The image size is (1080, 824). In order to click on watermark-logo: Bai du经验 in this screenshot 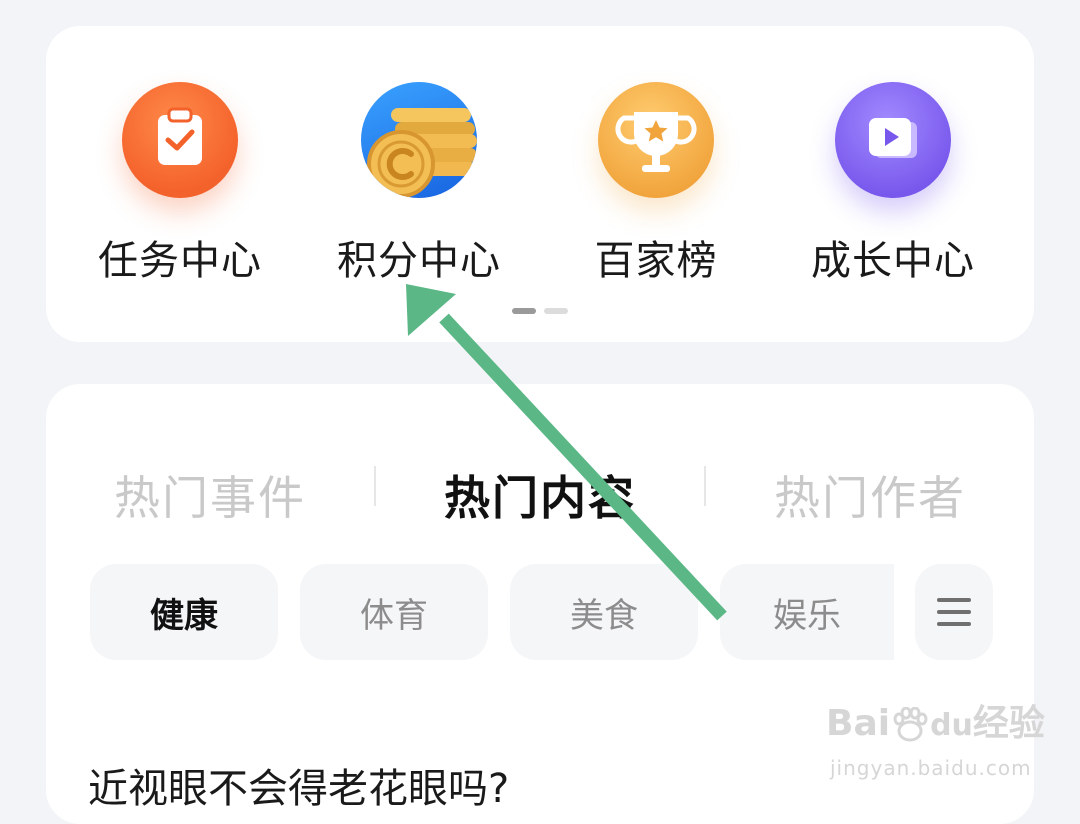, I will do `click(935, 723)`.